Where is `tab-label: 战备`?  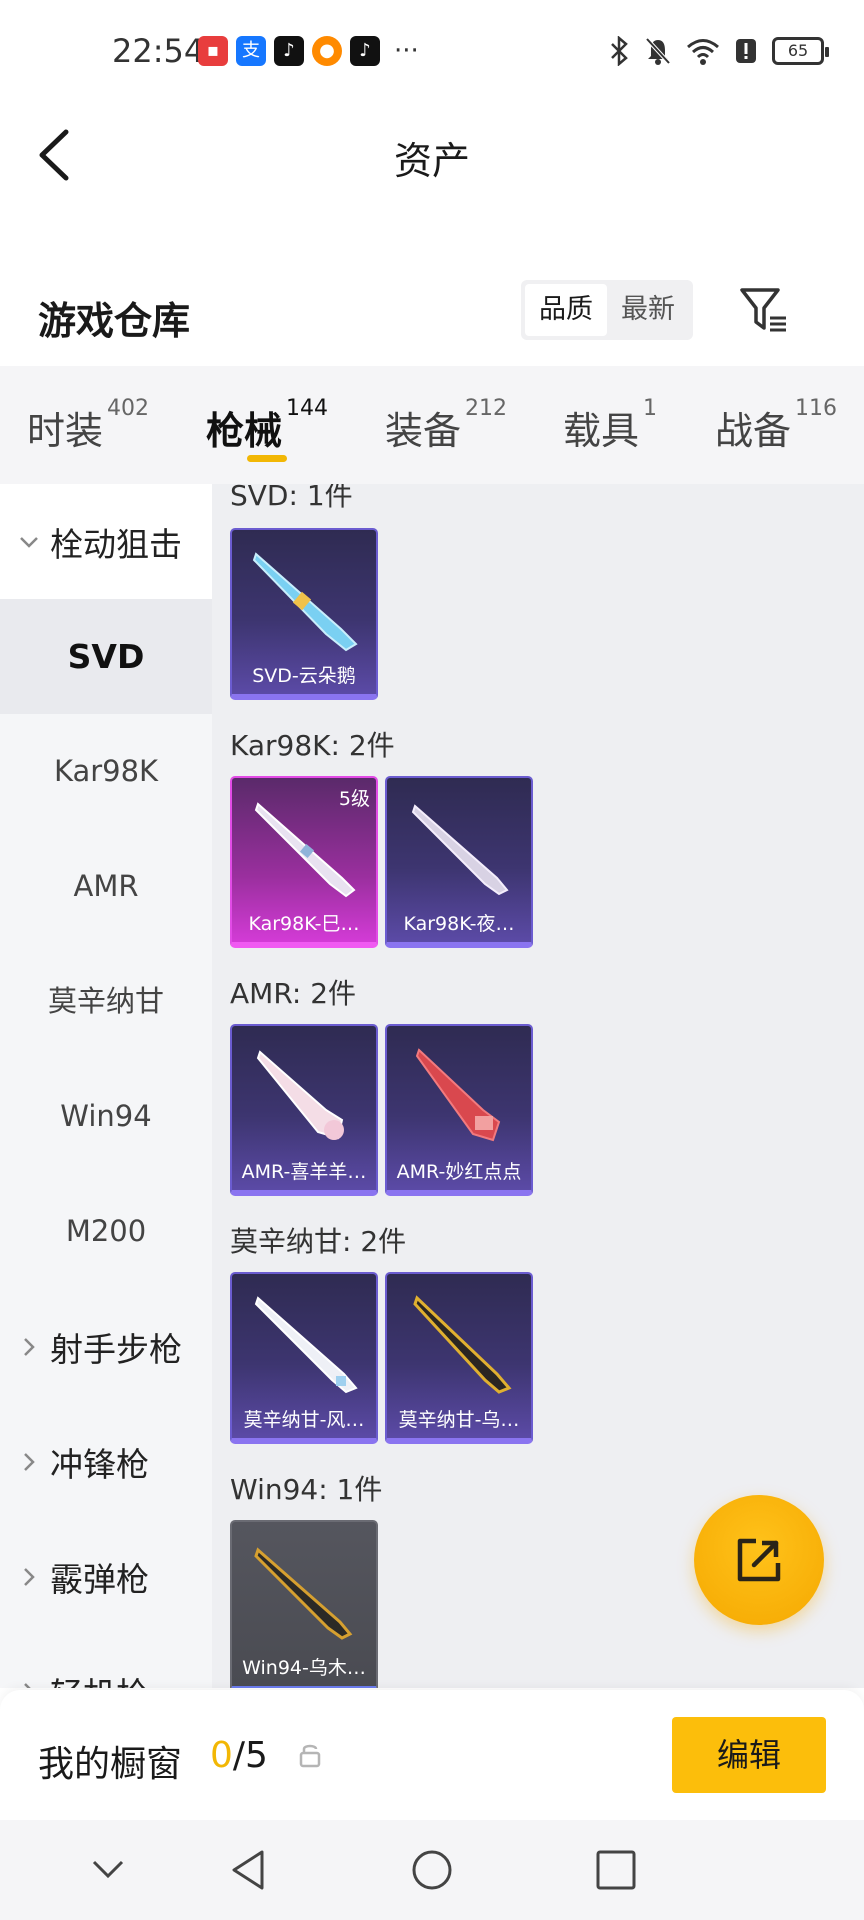
tab-label: 战备 is located at coordinates (753, 431).